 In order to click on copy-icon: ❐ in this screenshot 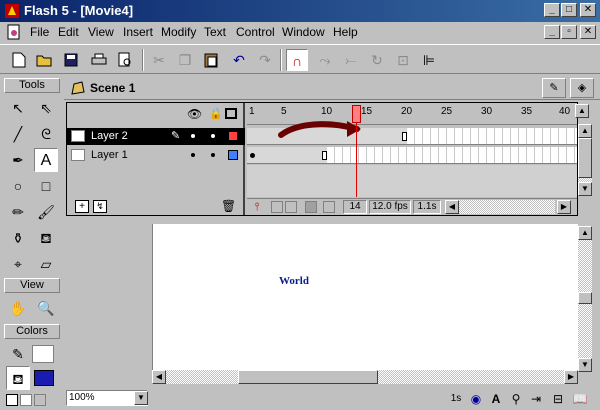, I will do `click(185, 60)`.